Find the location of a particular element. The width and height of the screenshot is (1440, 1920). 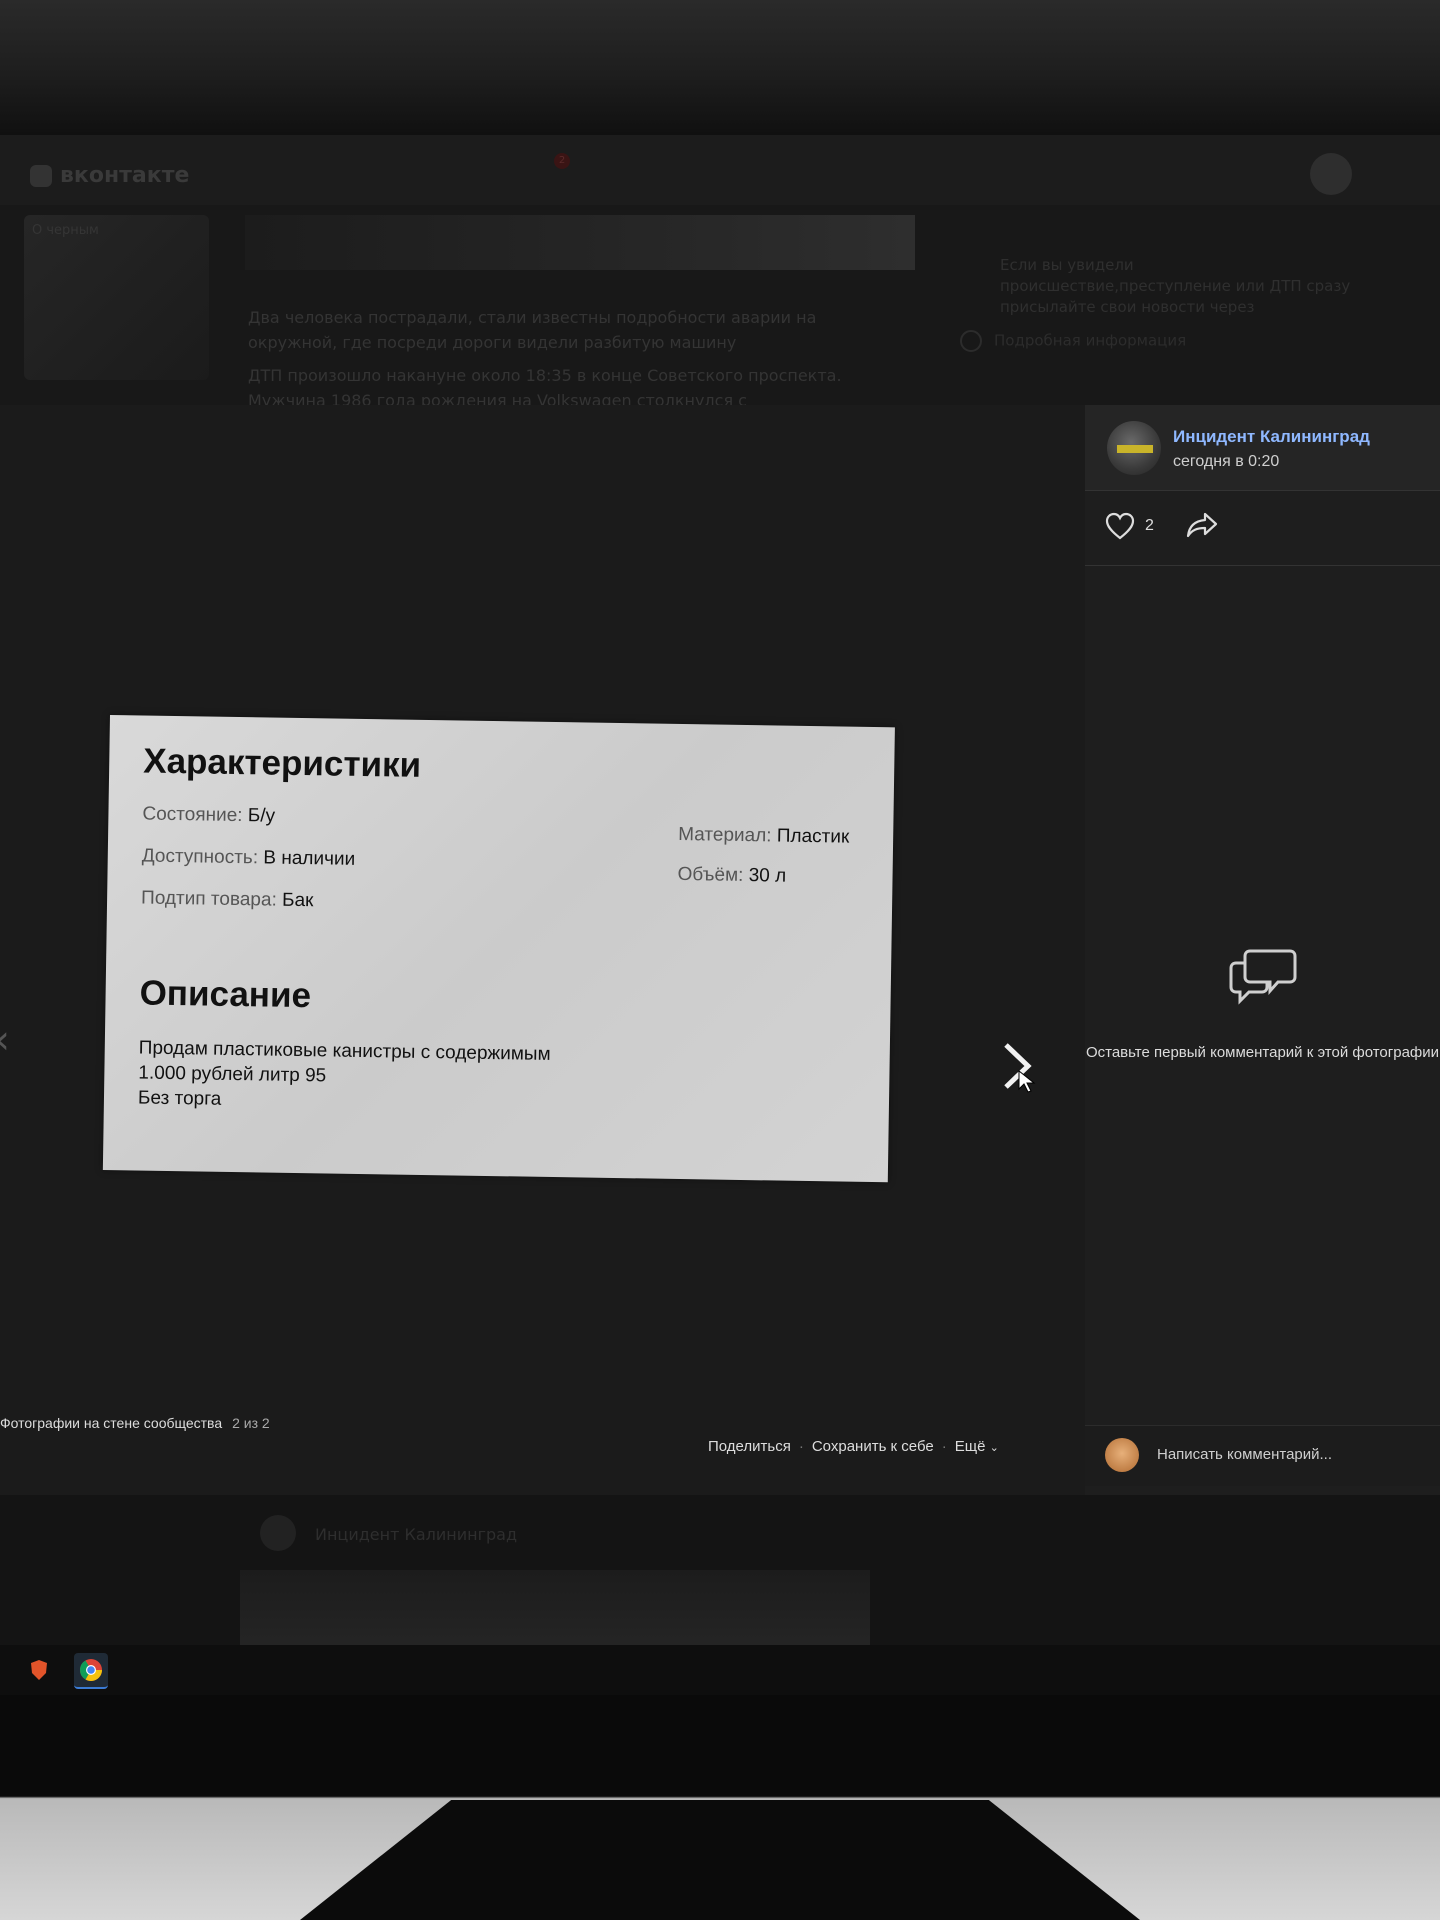

spec-item: Материал: Пластик is located at coordinates (763, 836).